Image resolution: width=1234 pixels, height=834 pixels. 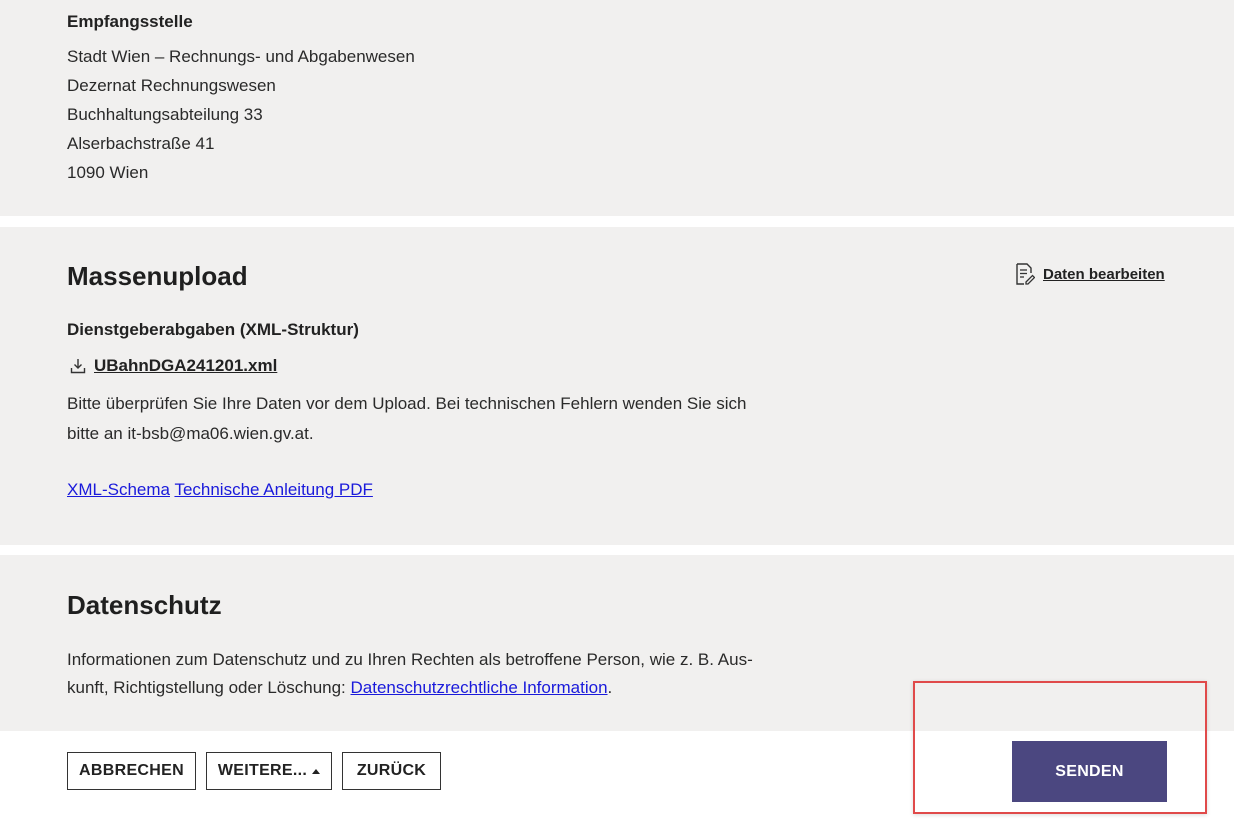 I want to click on back-button: ZURÜCK, so click(x=391, y=771).